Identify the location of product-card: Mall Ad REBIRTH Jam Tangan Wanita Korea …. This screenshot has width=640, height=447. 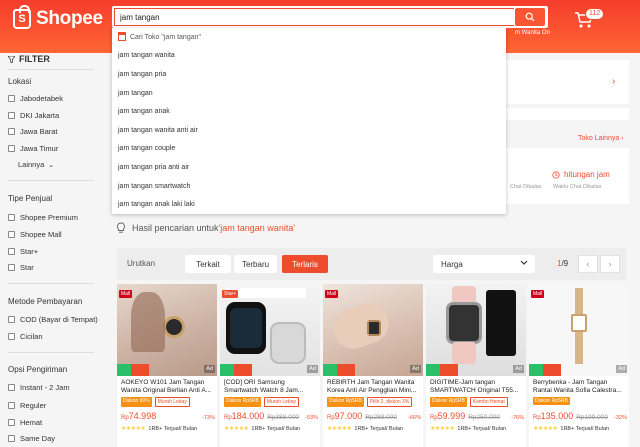
(373, 365).